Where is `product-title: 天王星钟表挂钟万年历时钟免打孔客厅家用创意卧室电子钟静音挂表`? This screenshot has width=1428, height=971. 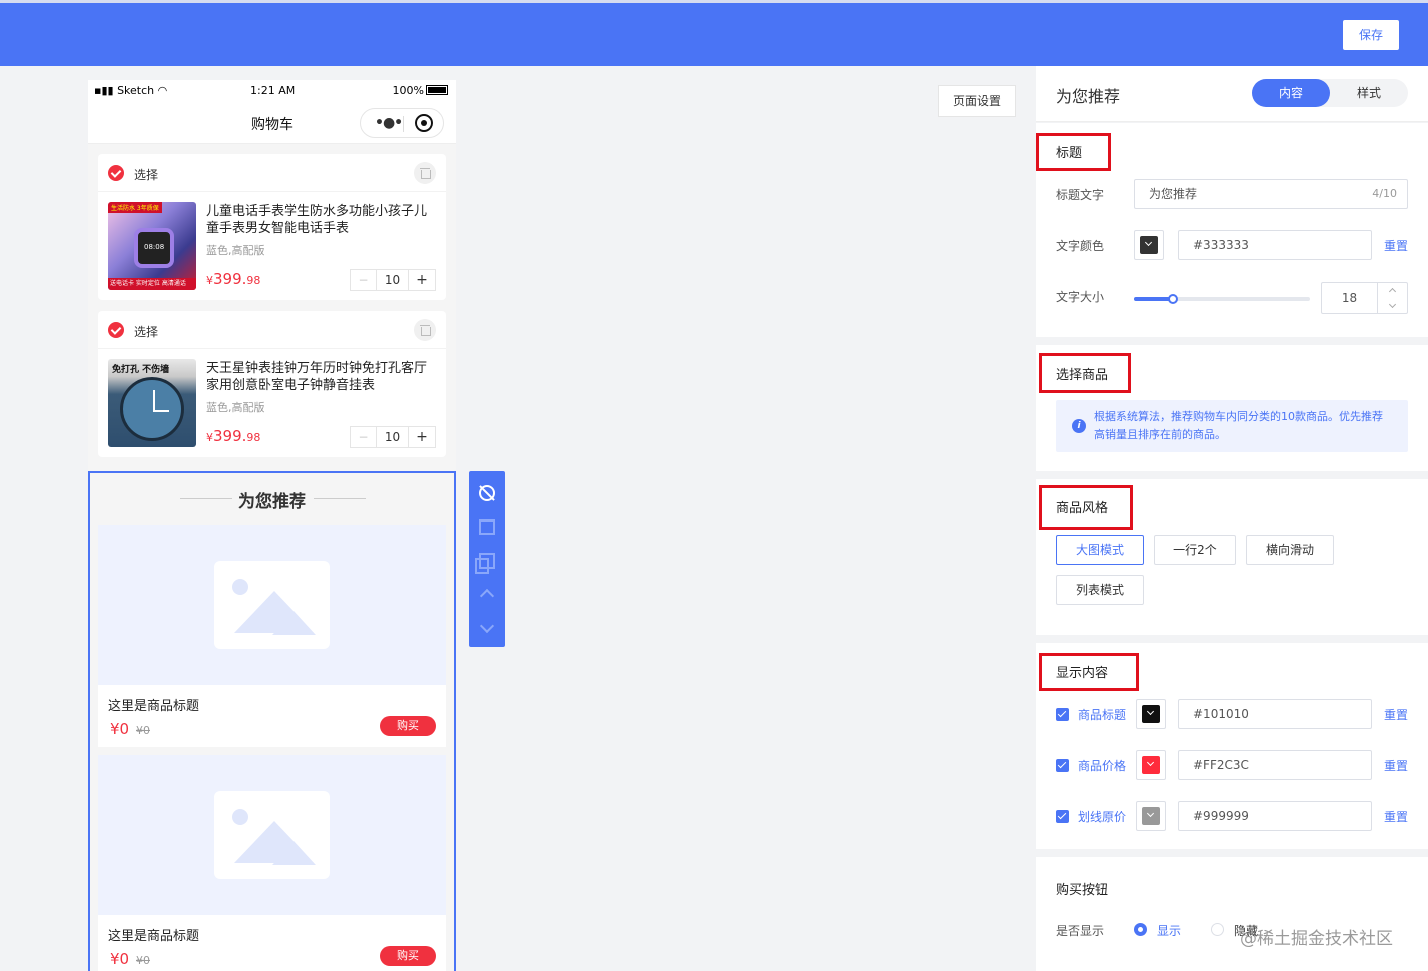 product-title: 天王星钟表挂钟万年历时钟免打孔客厅家用创意卧室电子钟静音挂表 is located at coordinates (317, 377).